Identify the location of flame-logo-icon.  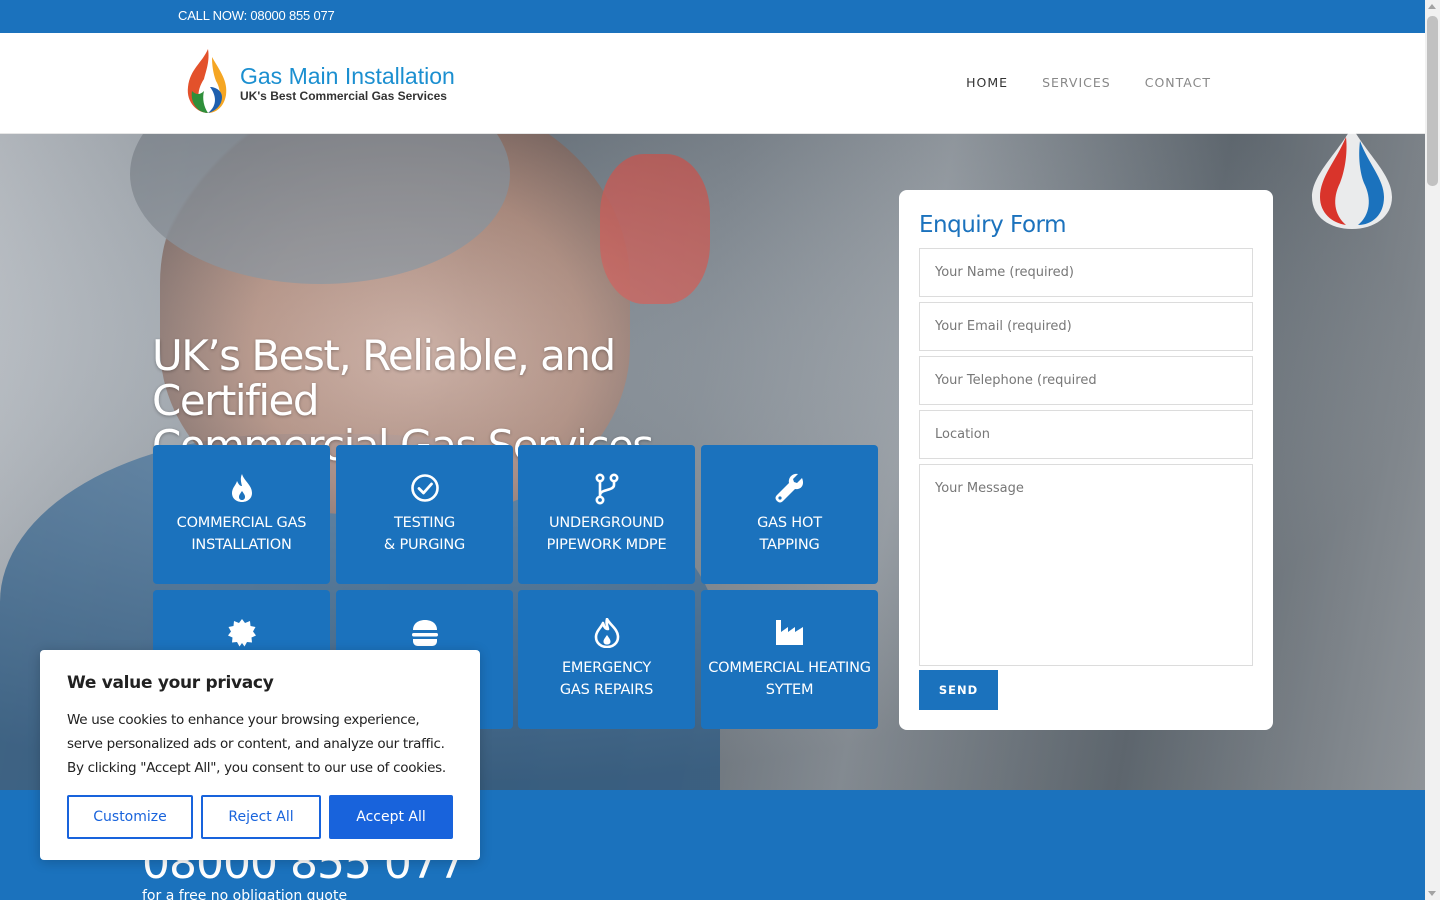
(207, 81).